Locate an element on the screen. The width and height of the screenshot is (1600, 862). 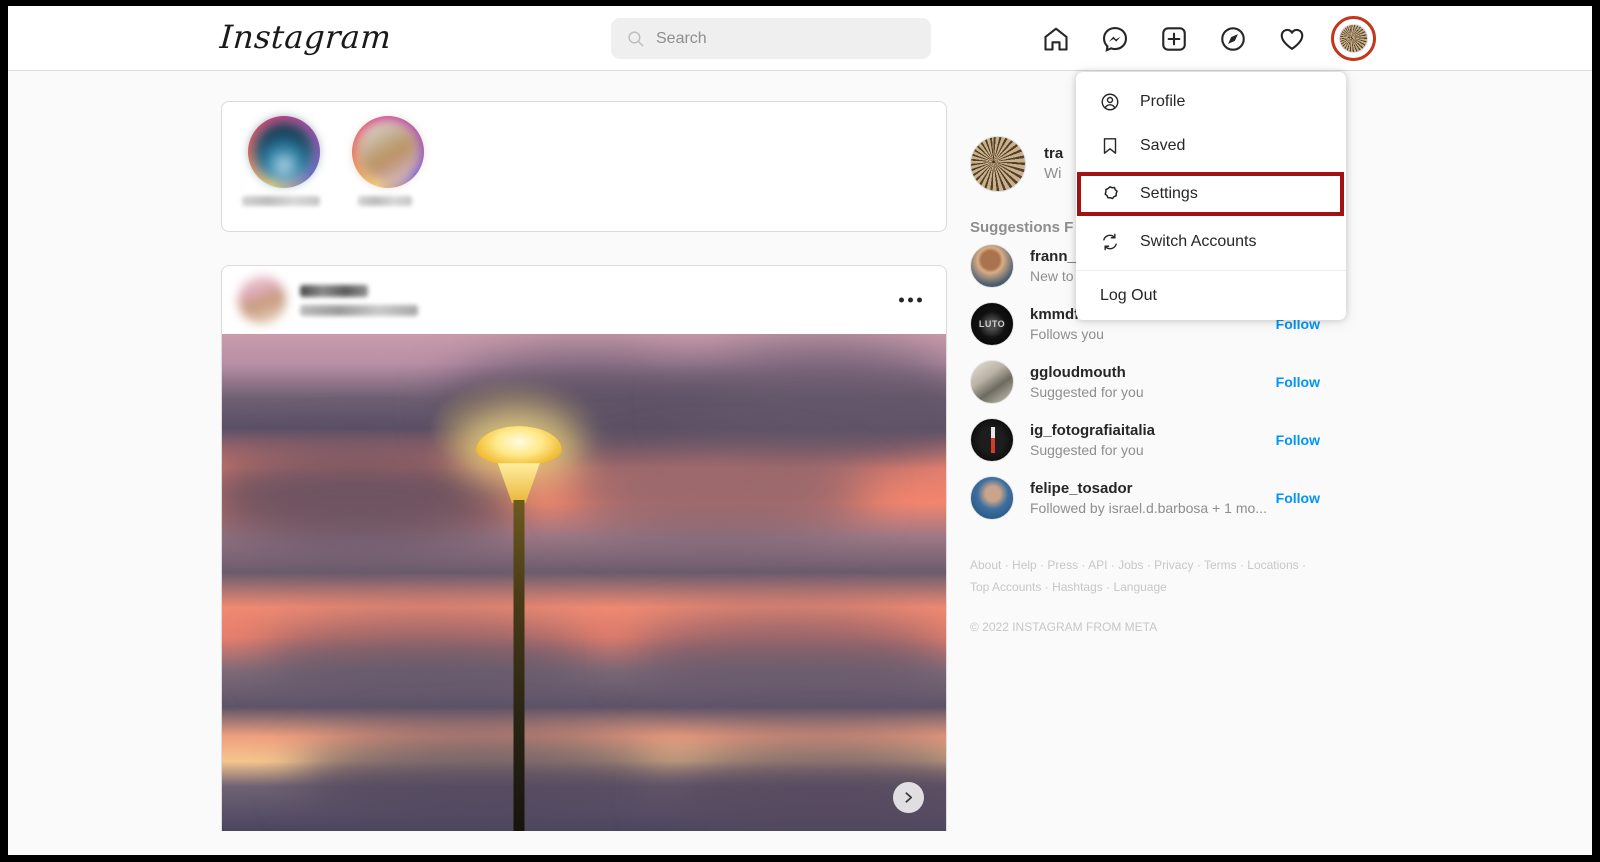
suggestion-info: ig_fotografiaitalia Suggested for you is located at coordinates (1153, 440).